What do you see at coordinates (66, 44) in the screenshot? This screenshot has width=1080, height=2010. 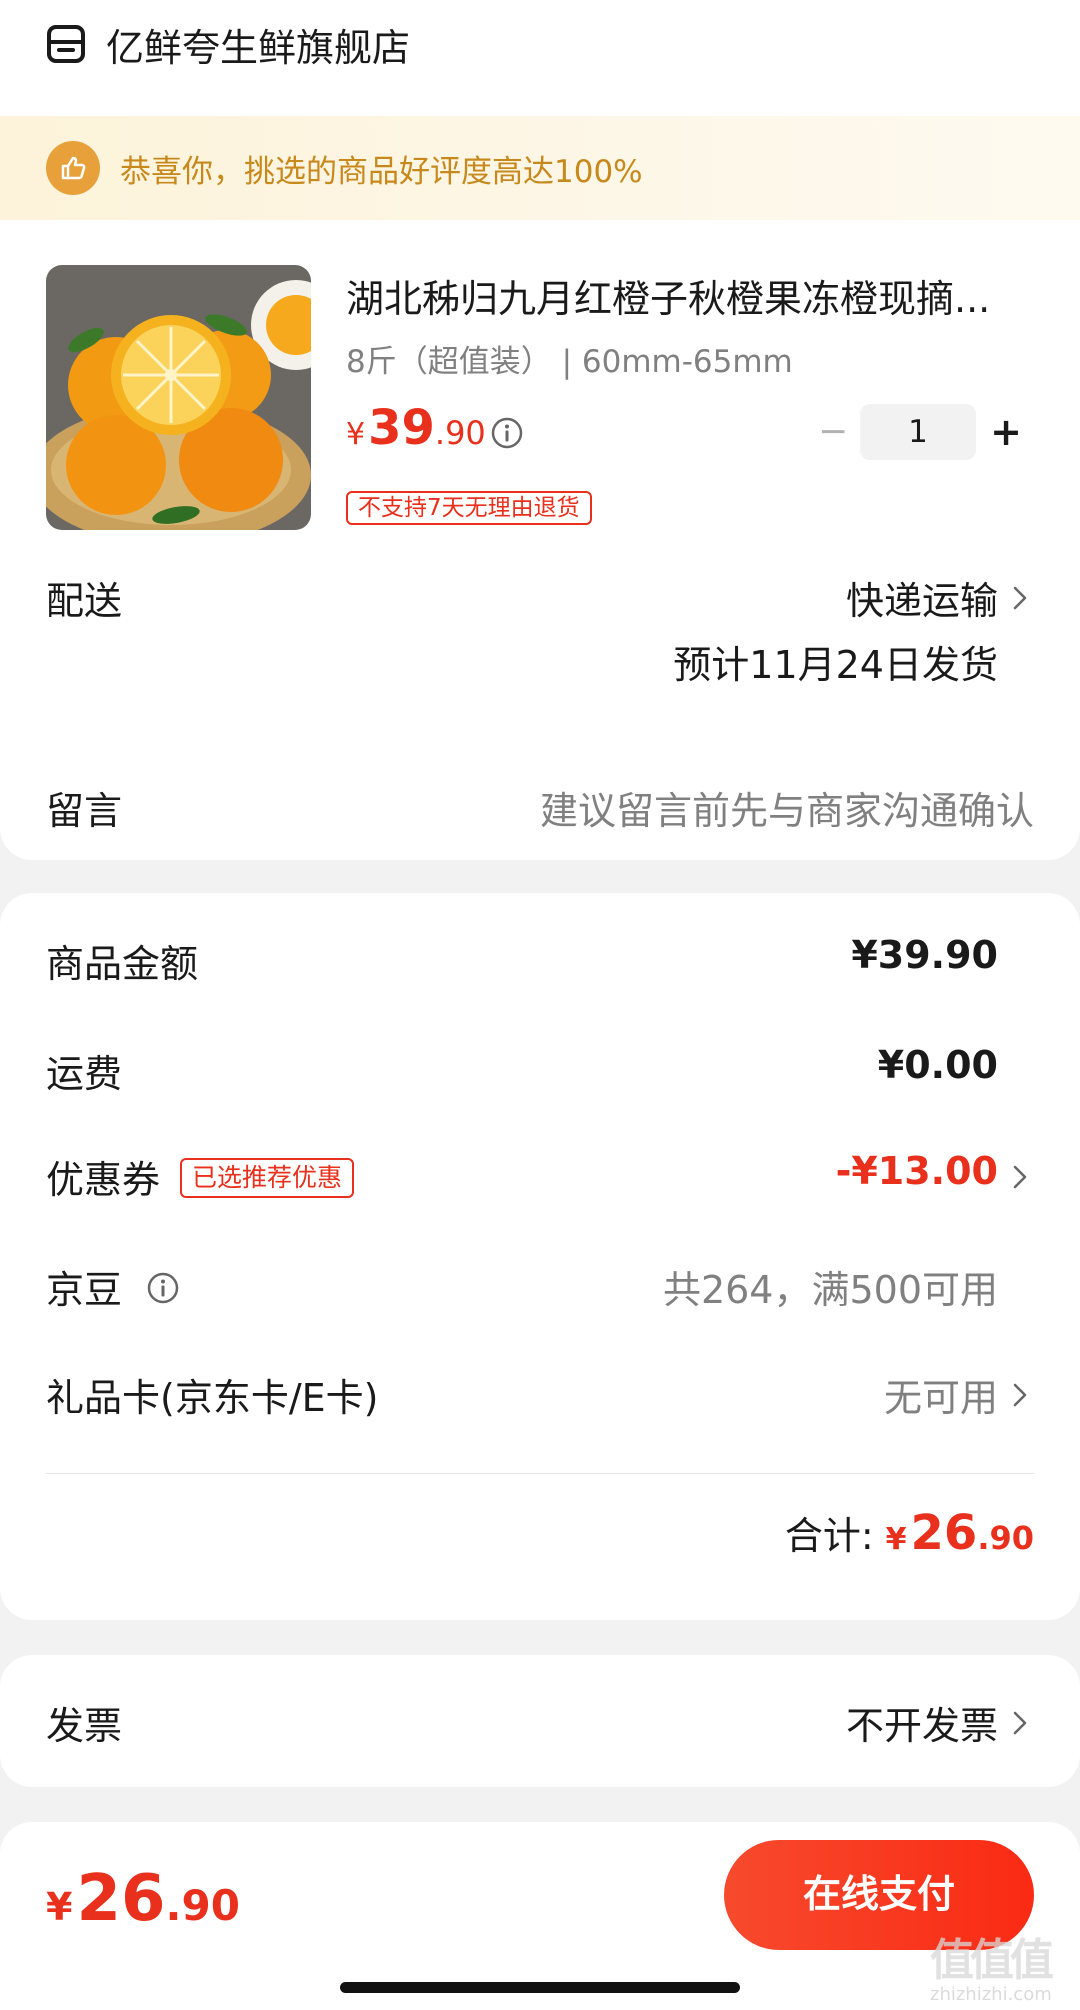 I see `store-icon` at bounding box center [66, 44].